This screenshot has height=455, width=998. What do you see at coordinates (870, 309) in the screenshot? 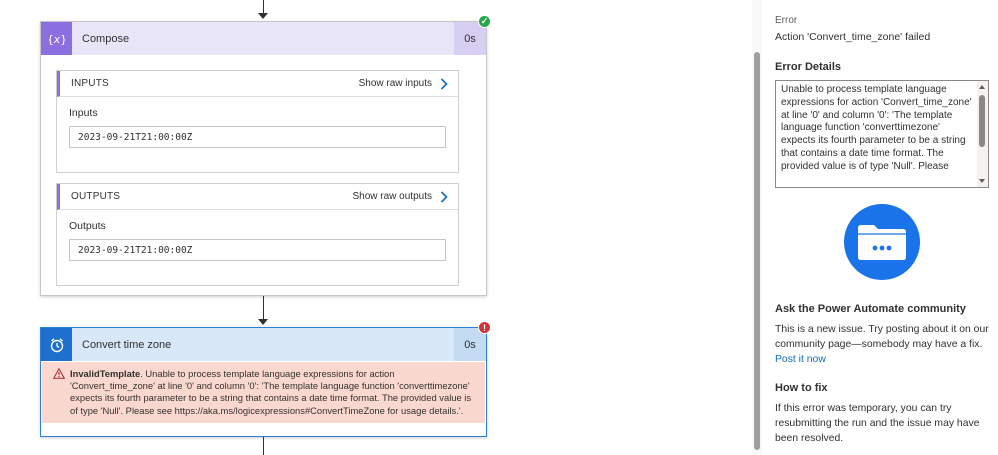
I see `community-heading: Ask the Power Automate community` at bounding box center [870, 309].